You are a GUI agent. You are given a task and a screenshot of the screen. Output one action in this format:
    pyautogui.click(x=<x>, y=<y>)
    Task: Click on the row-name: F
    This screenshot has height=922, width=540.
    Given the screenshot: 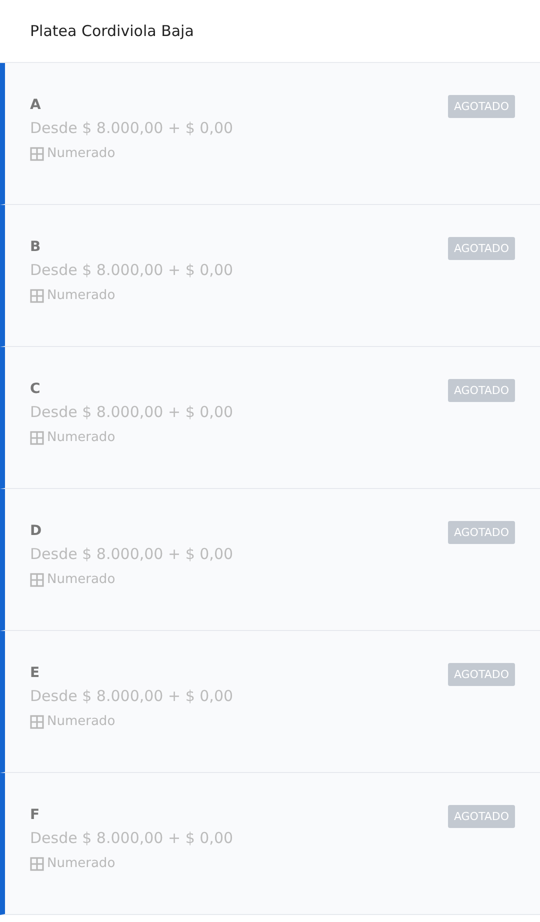 What is the action you would take?
    pyautogui.click(x=35, y=815)
    